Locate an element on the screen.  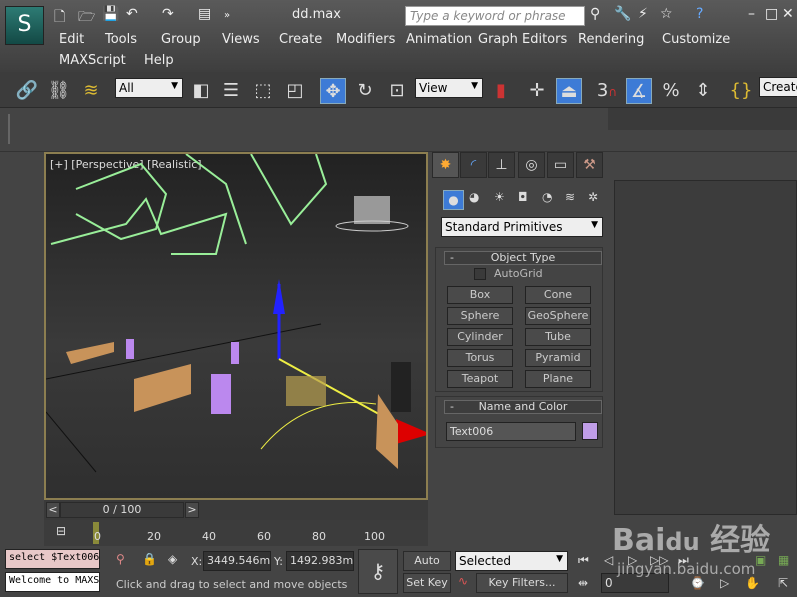
tab-hierarchy: ⊥ is located at coordinates (501, 165).